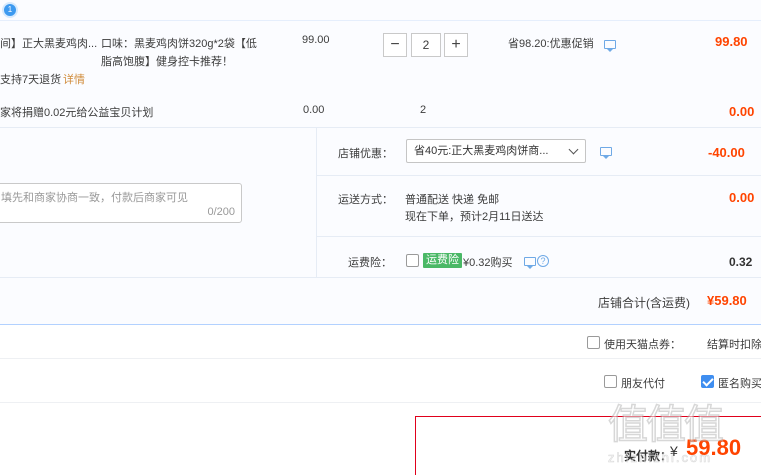  I want to click on shipping-method: 普通配送 快递 免邮, so click(452, 200).